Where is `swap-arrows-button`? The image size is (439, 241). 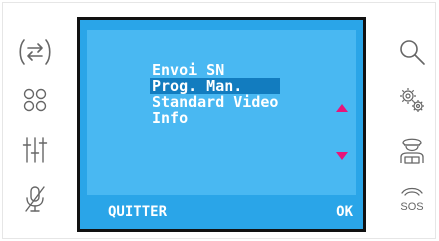
swap-arrows-button is located at coordinates (35, 52).